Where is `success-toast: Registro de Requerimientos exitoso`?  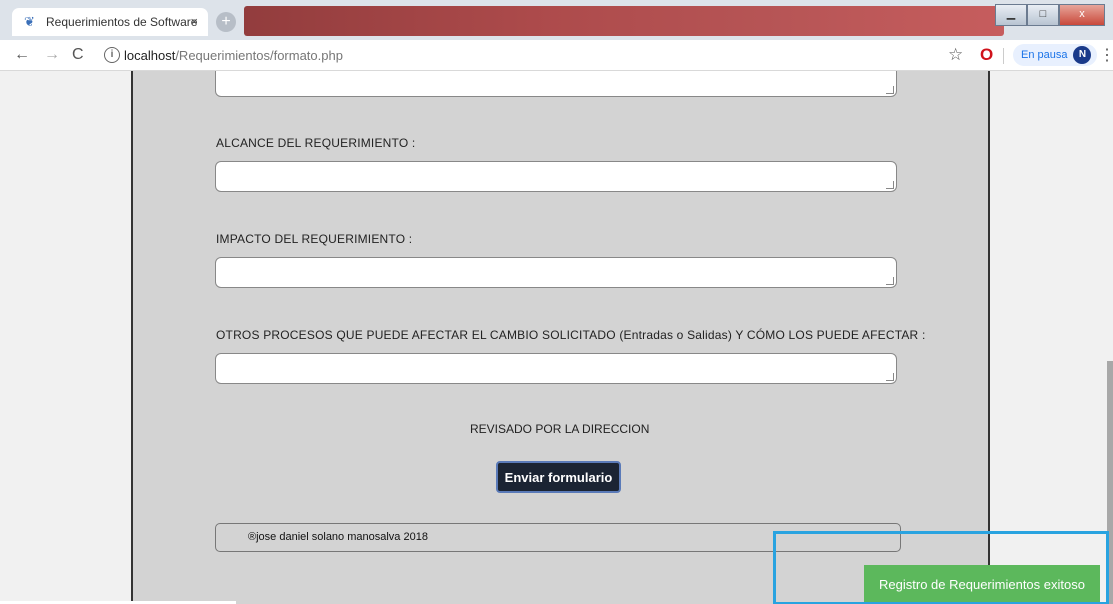 success-toast: Registro de Requerimientos exitoso is located at coordinates (982, 584).